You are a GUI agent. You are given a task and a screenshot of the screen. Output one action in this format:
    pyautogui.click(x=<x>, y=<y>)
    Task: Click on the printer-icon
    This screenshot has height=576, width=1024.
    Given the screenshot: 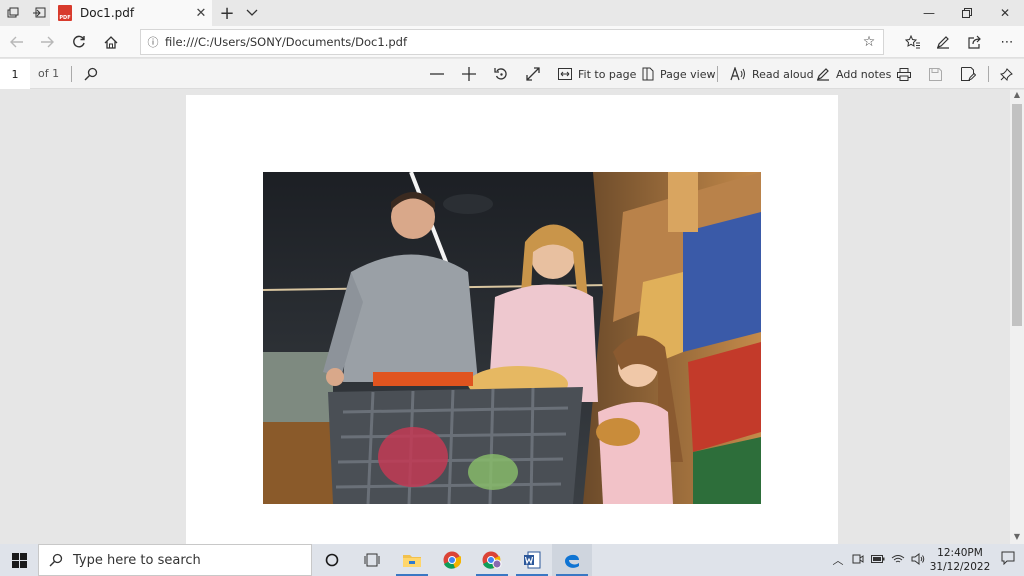 What is the action you would take?
    pyautogui.click(x=904, y=74)
    